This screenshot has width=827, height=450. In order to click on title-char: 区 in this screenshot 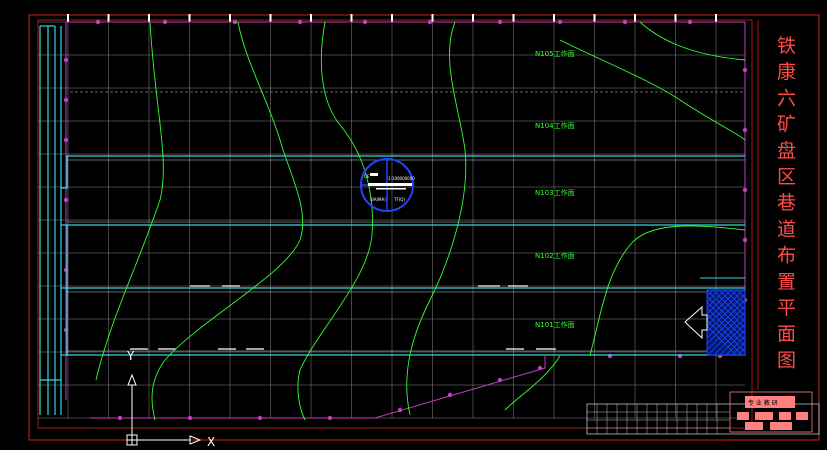, I will do `click(786, 177)`.